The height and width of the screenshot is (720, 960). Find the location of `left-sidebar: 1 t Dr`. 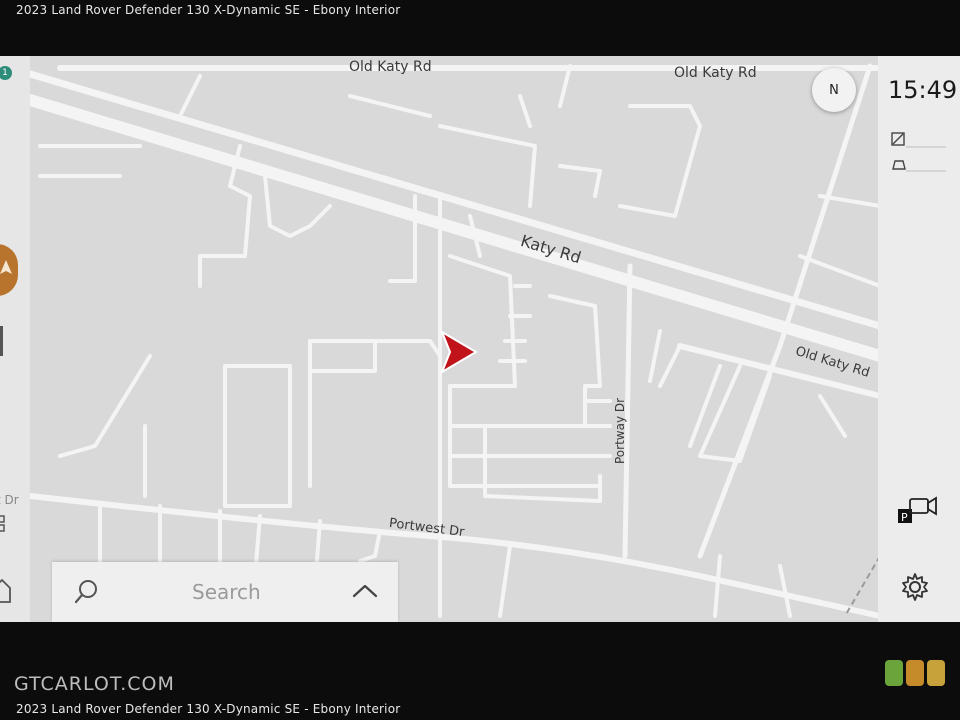

left-sidebar: 1 t Dr is located at coordinates (15, 339).